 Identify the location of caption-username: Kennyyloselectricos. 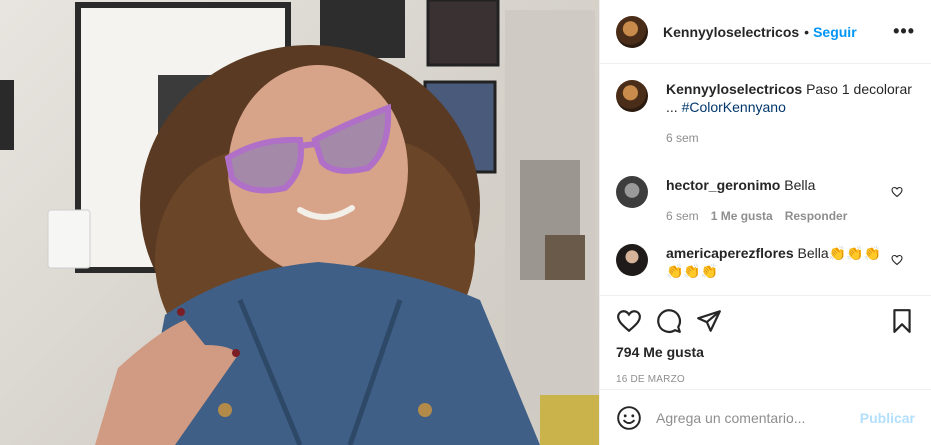
(734, 89).